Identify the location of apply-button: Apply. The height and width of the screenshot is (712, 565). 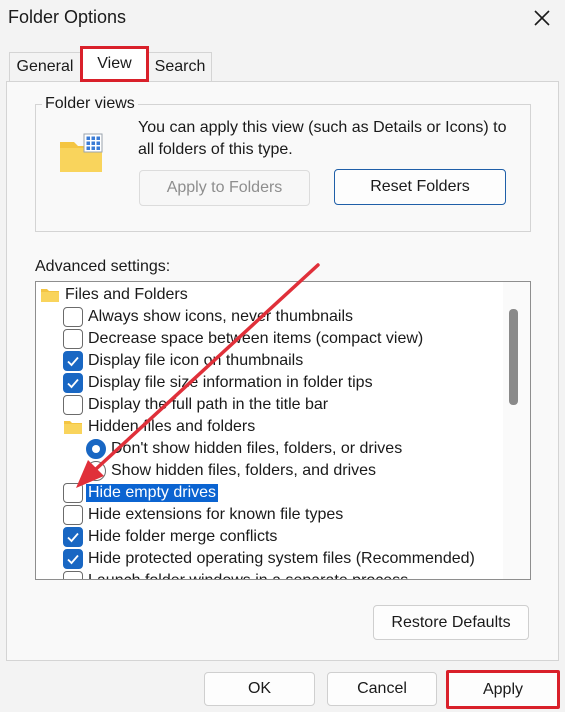
(503, 689).